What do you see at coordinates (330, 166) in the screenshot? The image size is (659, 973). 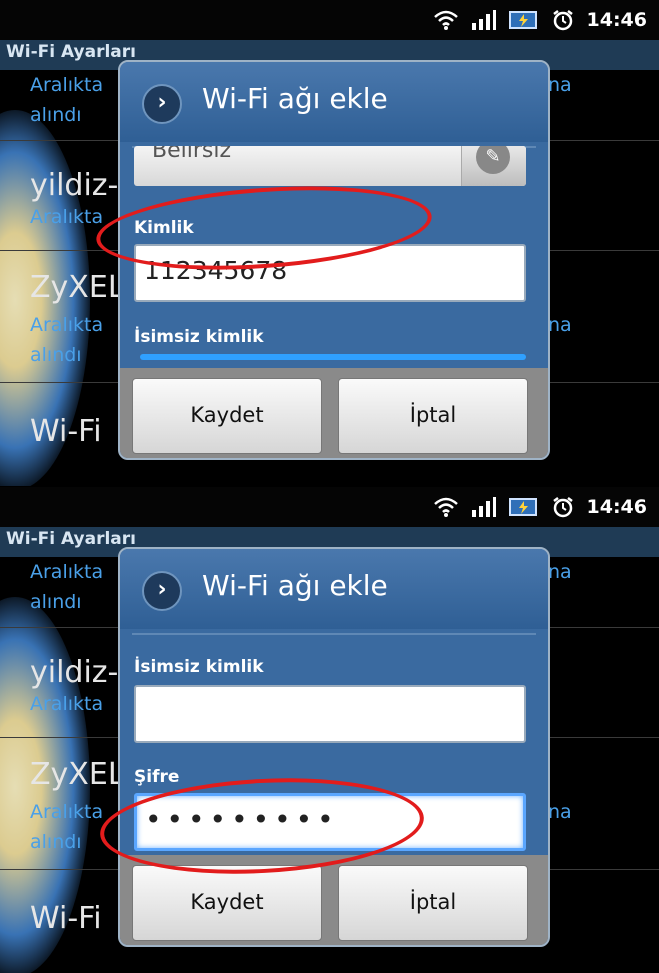 I see `select-field: Belirsiz ✎` at bounding box center [330, 166].